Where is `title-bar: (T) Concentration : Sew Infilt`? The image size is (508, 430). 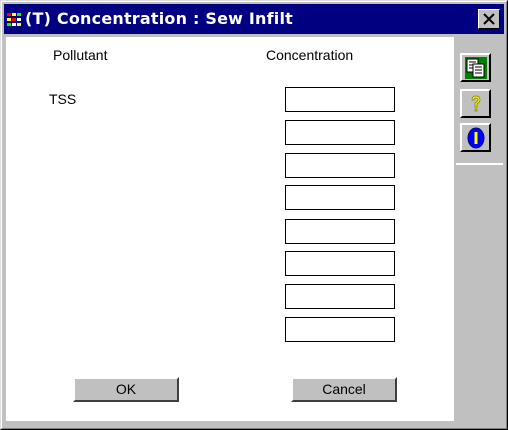
title-bar: (T) Concentration : Sew Infilt is located at coordinates (254, 19).